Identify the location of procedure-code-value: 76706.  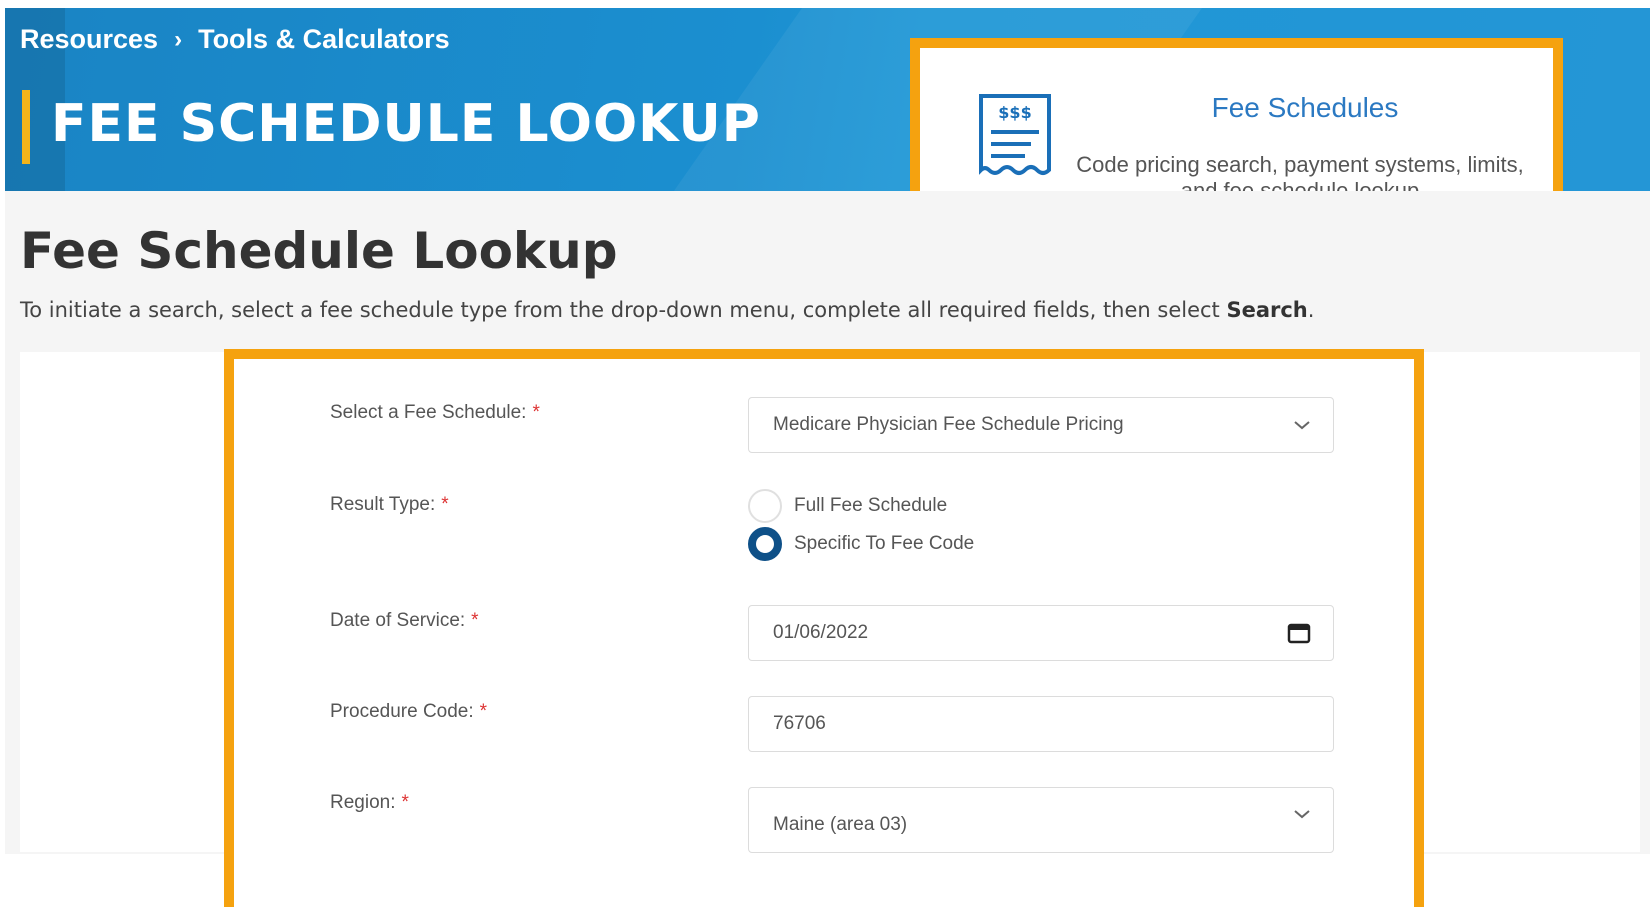
(799, 723).